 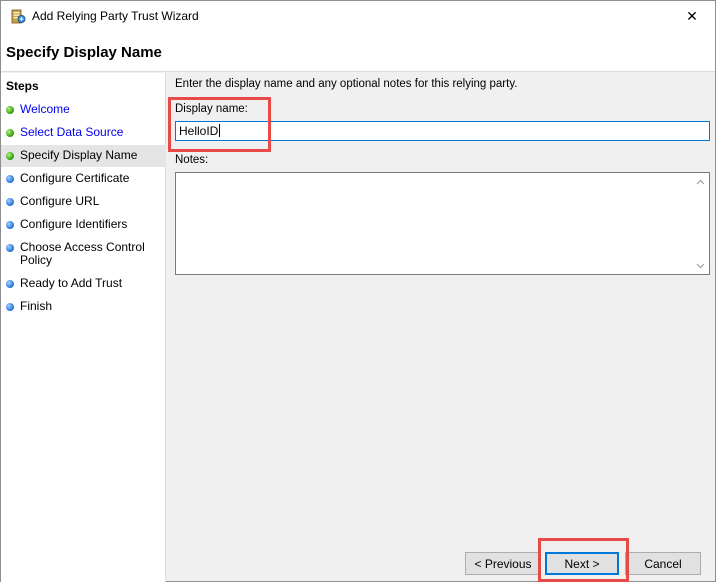 I want to click on step-label: Finish, so click(x=36, y=306).